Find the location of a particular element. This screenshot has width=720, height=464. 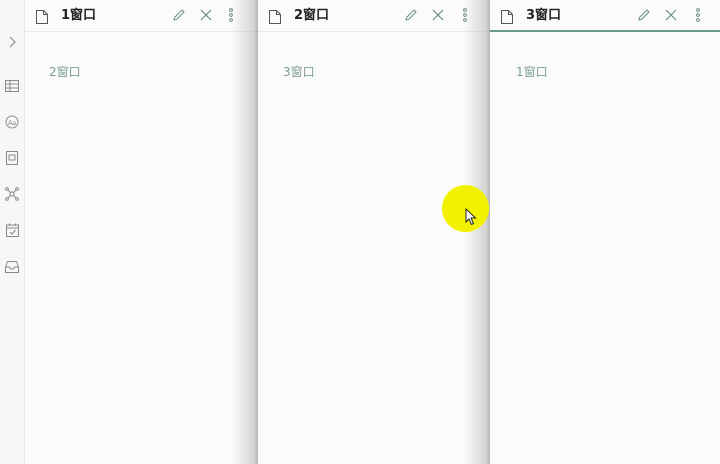

pane-title: 2窗口 is located at coordinates (311, 16).